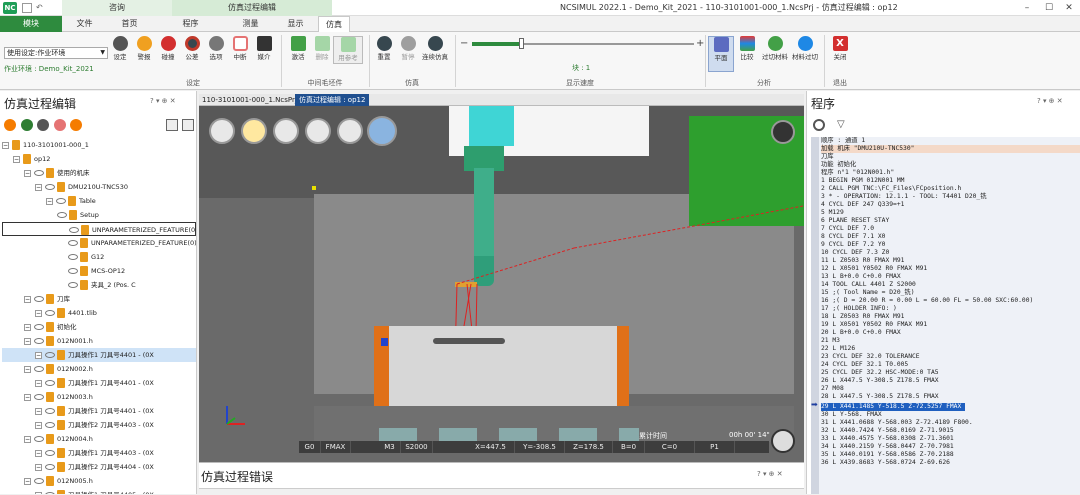 The image size is (1080, 495). Describe the element at coordinates (334, 24) in the screenshot. I see `tab-simulation: 仿真` at that location.